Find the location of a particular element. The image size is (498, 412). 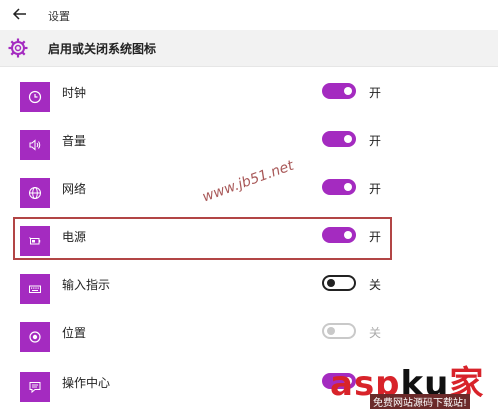

toggle-location is located at coordinates (339, 331).